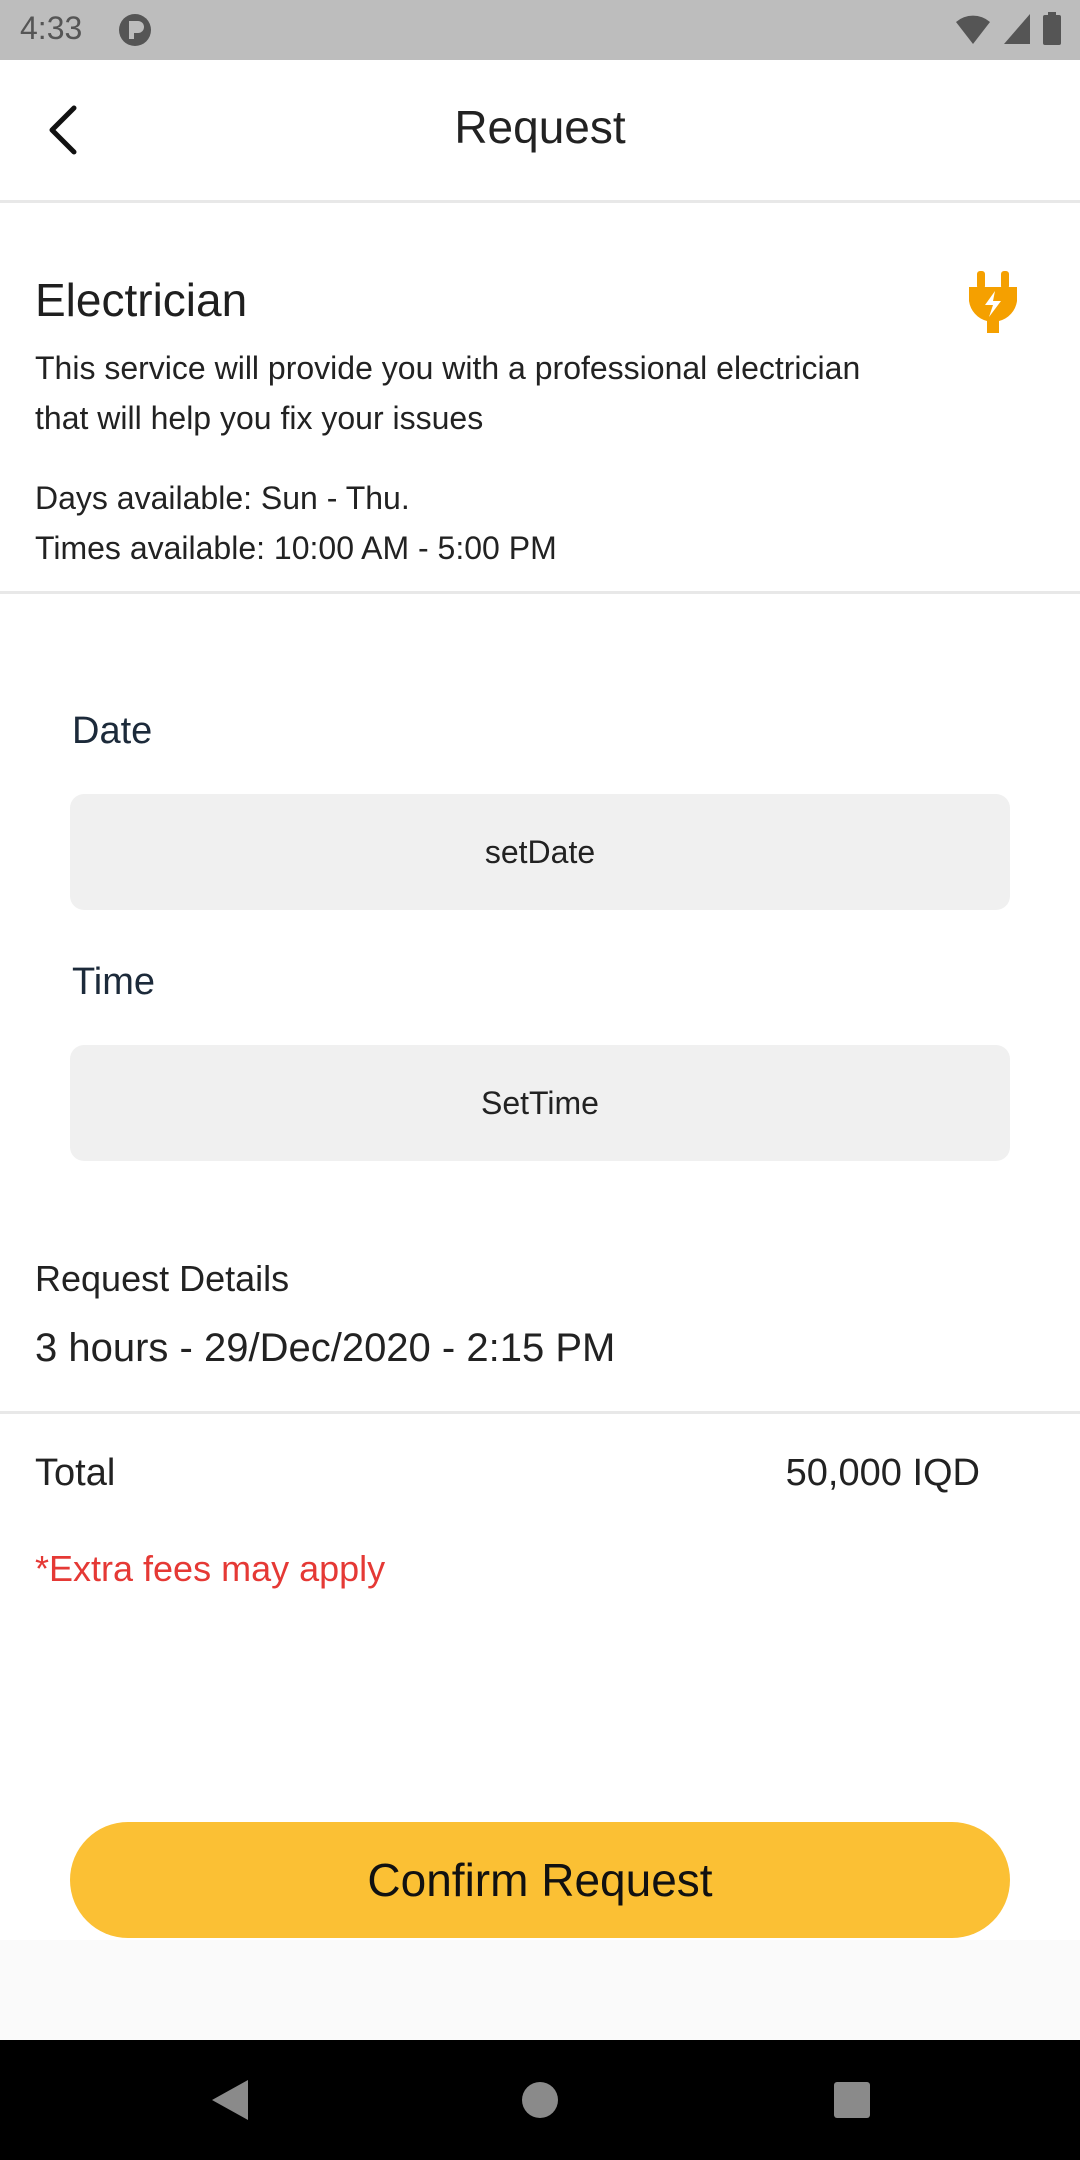 The height and width of the screenshot is (2160, 1080). I want to click on time-value: SetTime, so click(540, 1102).